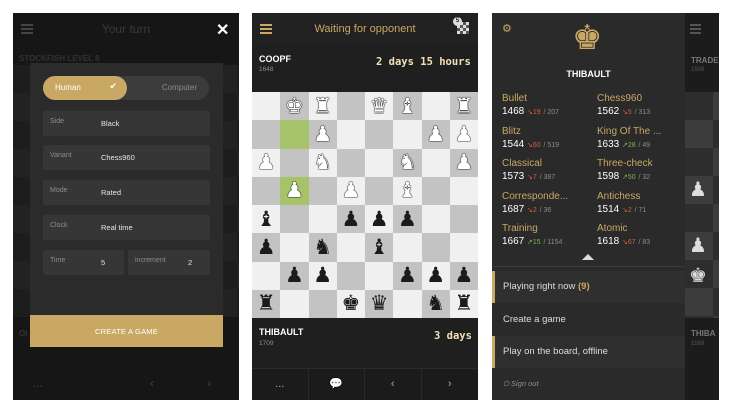 The height and width of the screenshot is (410, 732). I want to click on square-c1, so click(322, 303).